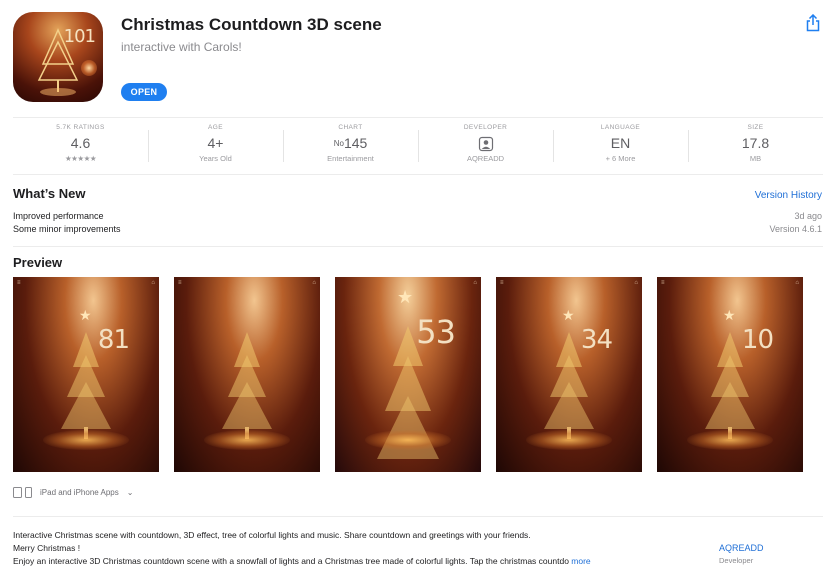 The height and width of the screenshot is (566, 835). Describe the element at coordinates (80, 127) in the screenshot. I see `stat-label: 5.7K RATINGS` at that location.